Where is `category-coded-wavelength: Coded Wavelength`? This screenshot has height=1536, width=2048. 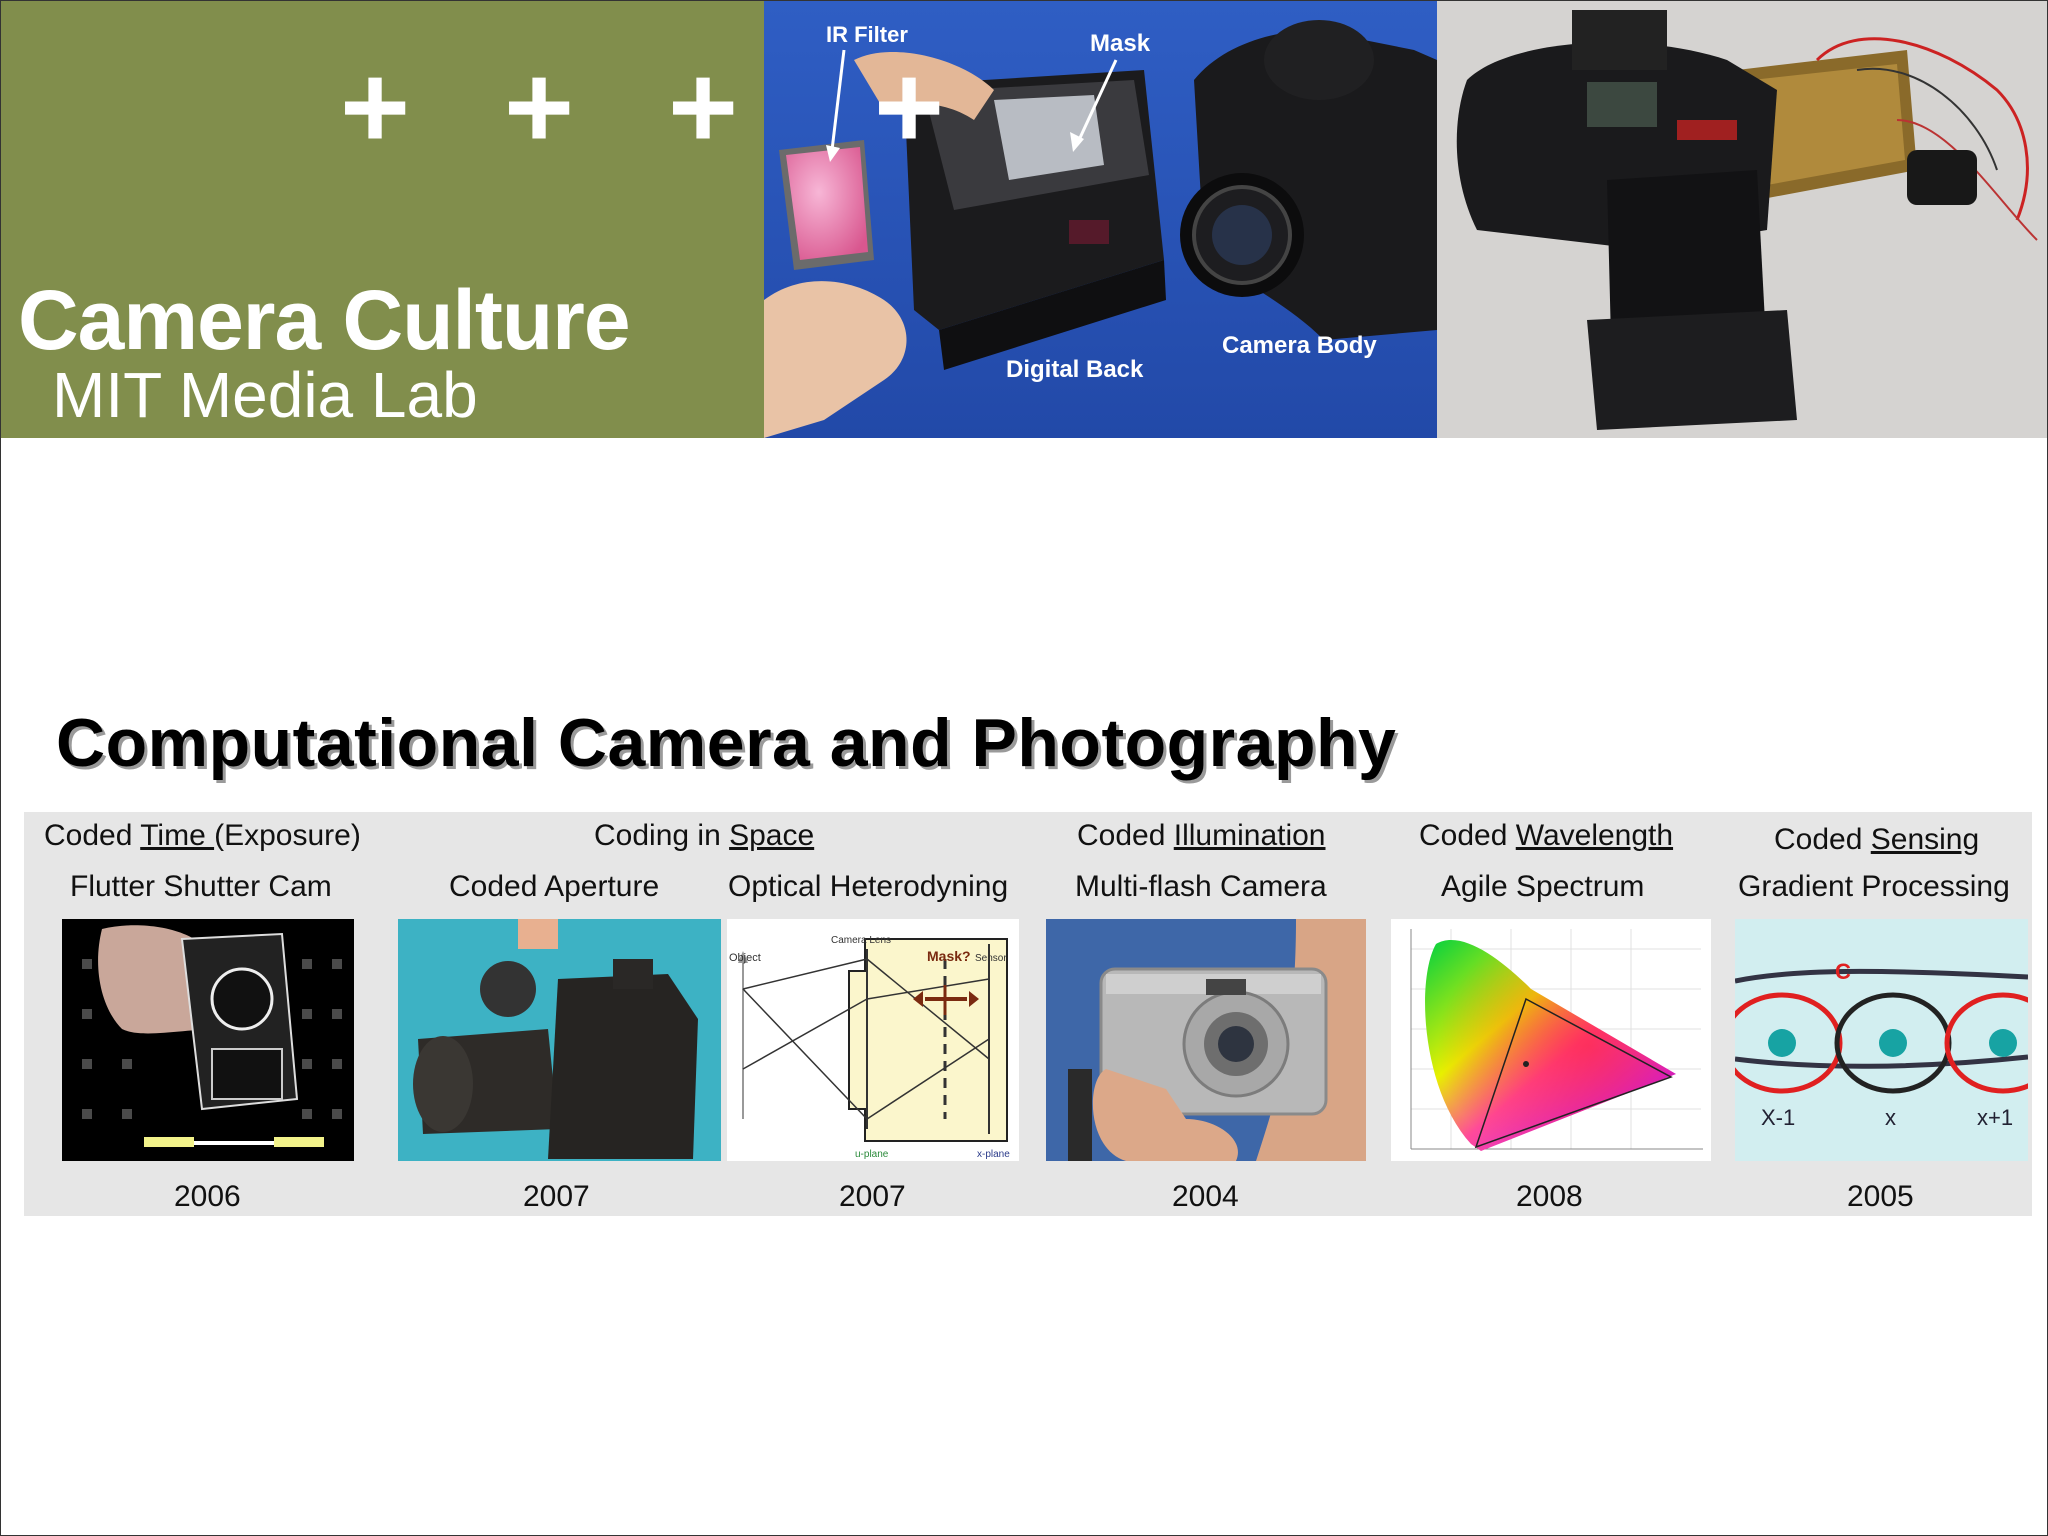 category-coded-wavelength: Coded Wavelength is located at coordinates (1546, 835).